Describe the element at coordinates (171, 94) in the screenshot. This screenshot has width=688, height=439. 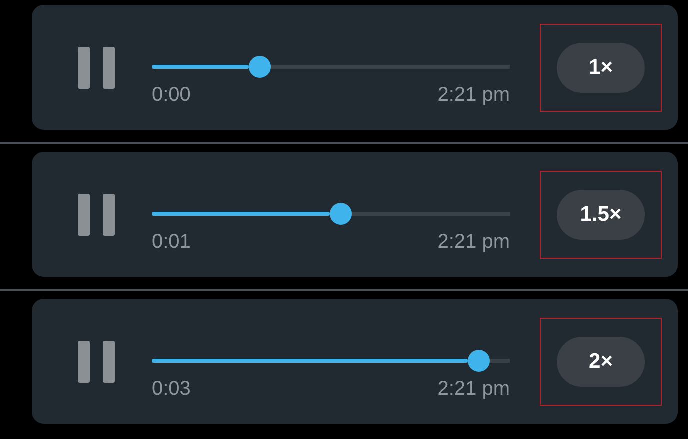
I see `elapsed-time: 0:00` at that location.